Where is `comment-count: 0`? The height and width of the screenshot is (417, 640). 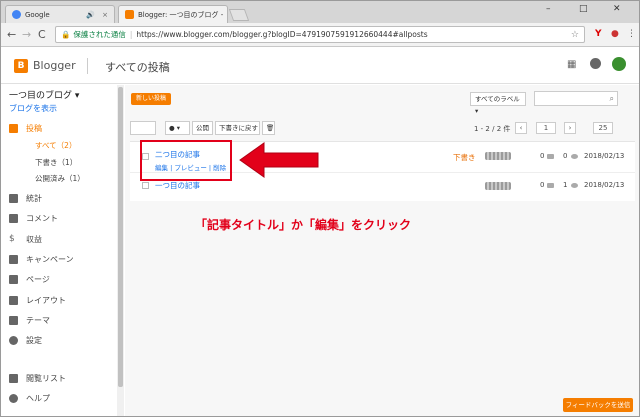 comment-count: 0 is located at coordinates (542, 156).